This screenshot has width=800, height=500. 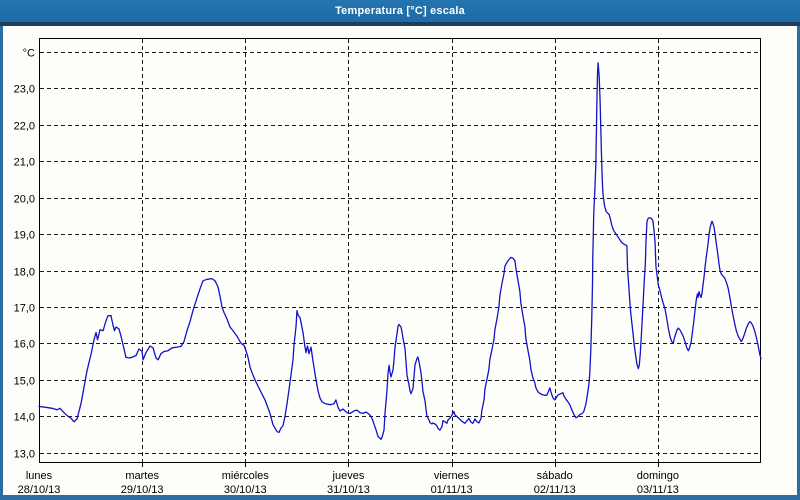 I want to click on window-title: Temperatura [°C] escala, so click(x=400, y=11).